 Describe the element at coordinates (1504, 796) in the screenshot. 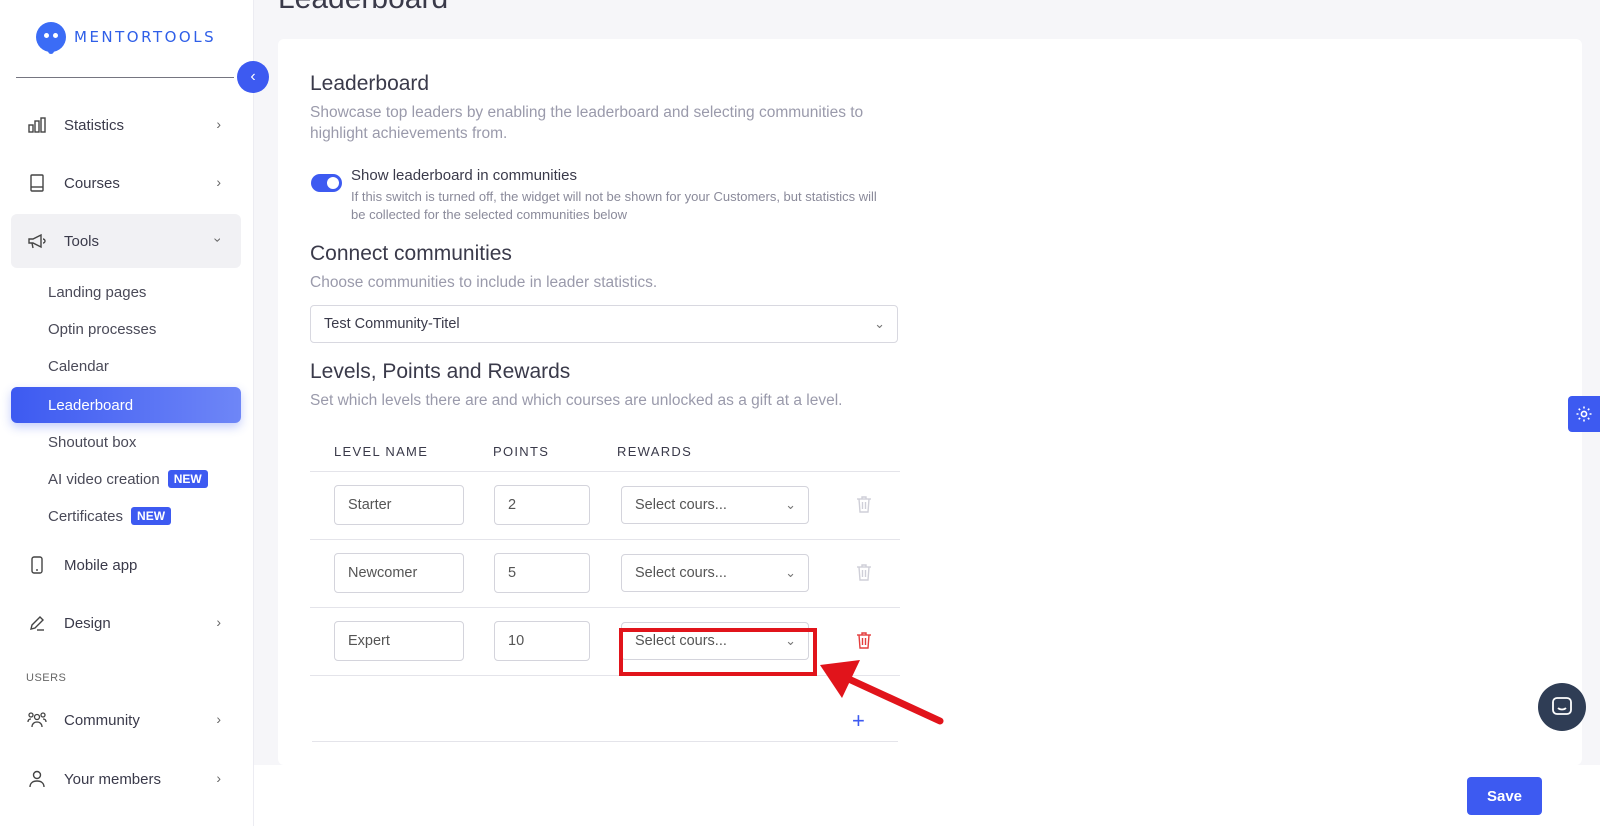

I see `save-button: Save` at that location.